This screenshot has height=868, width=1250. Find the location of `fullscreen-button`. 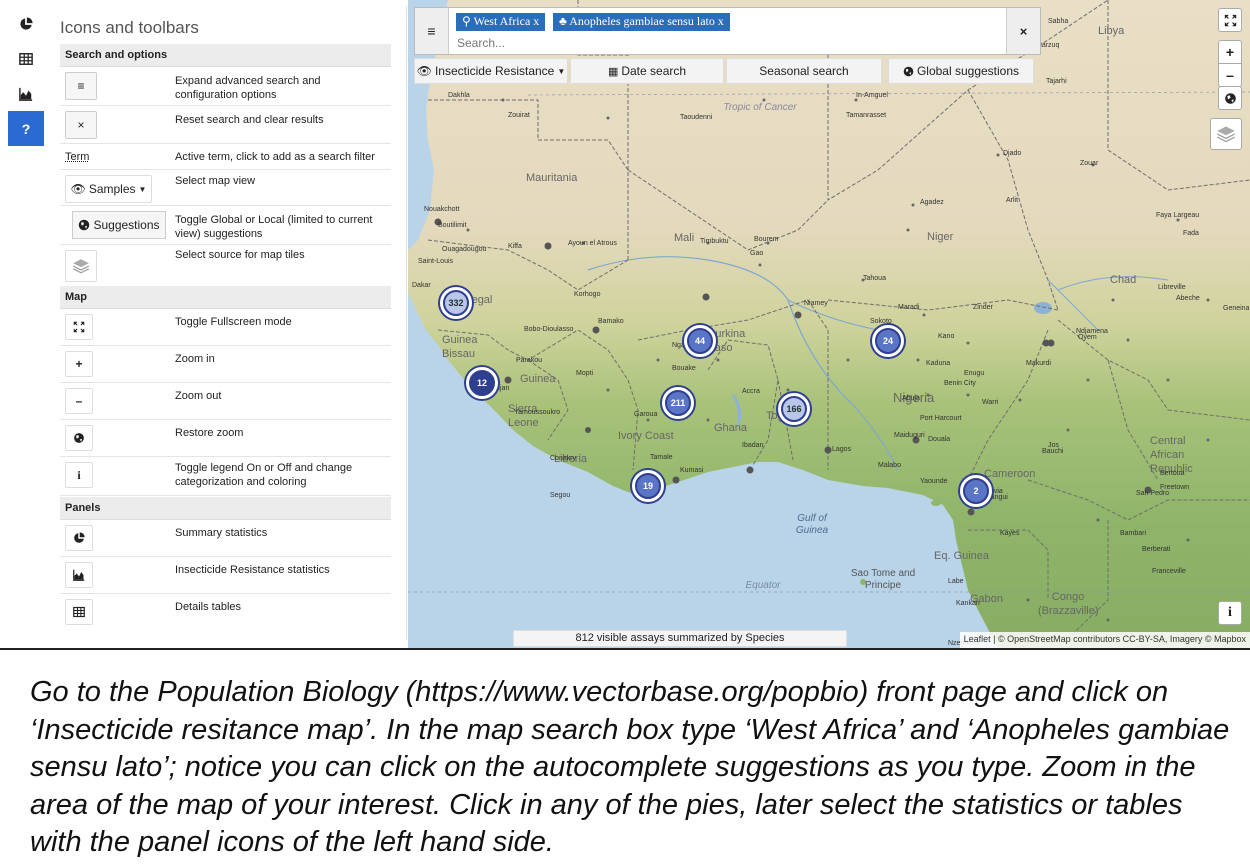

fullscreen-button is located at coordinates (1230, 20).